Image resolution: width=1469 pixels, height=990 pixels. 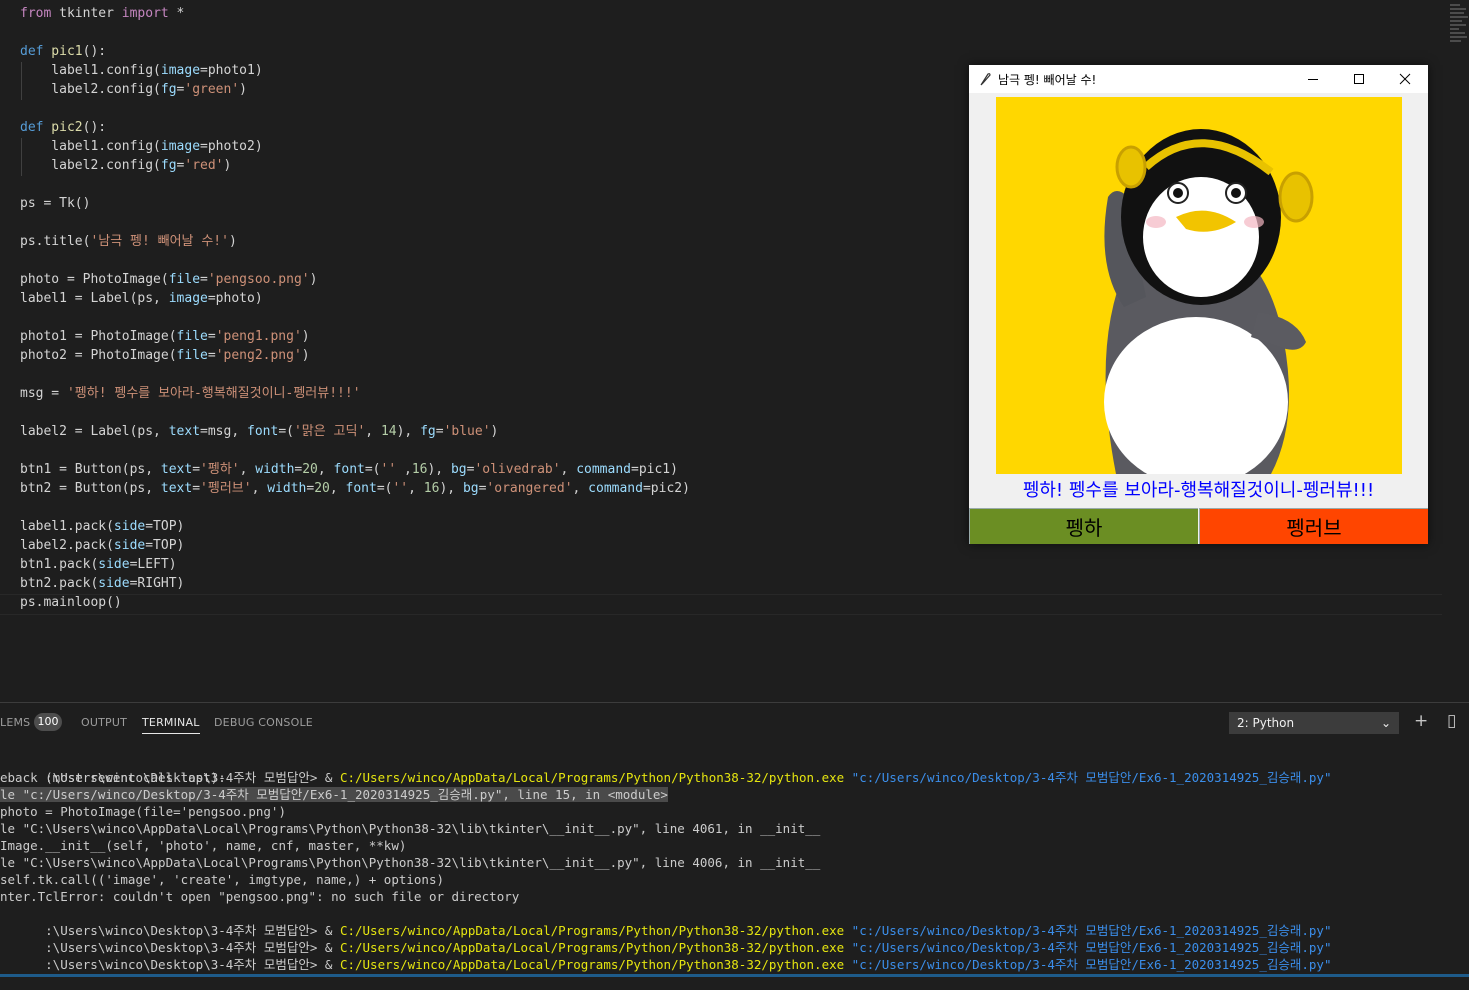 What do you see at coordinates (145, 13) in the screenshot?
I see `code-token: import` at bounding box center [145, 13].